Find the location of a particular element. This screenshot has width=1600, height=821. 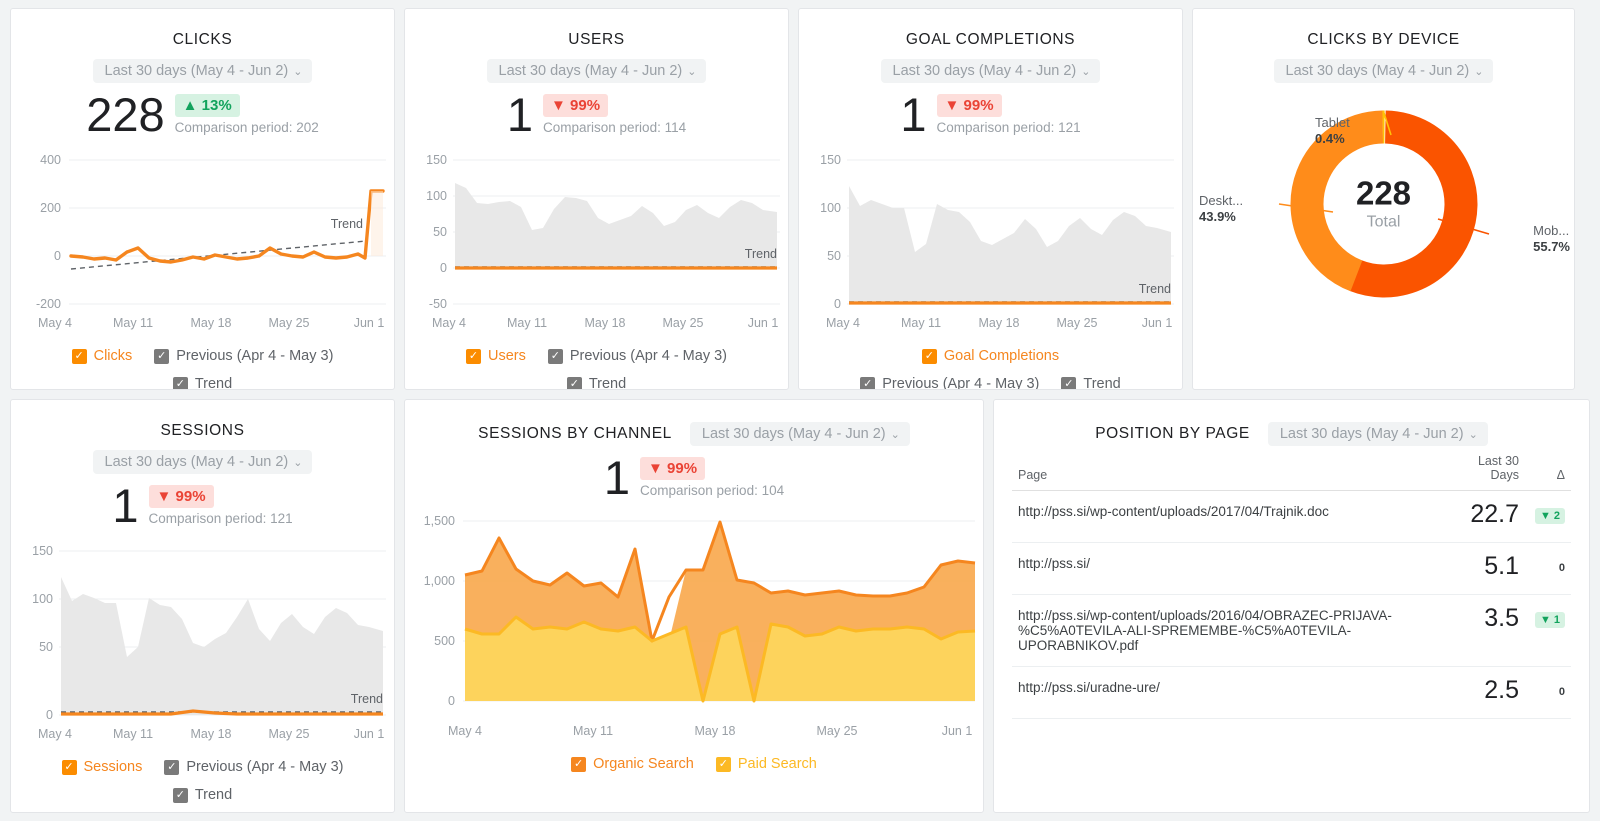

date-range-selector-users: Last 30 days (May 4 - Jun 2) ⌄ is located at coordinates (596, 71).